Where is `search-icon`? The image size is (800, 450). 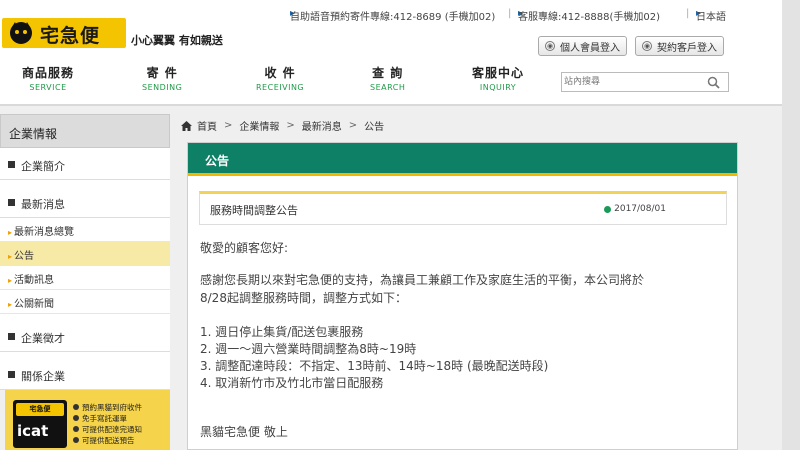 search-icon is located at coordinates (713, 82).